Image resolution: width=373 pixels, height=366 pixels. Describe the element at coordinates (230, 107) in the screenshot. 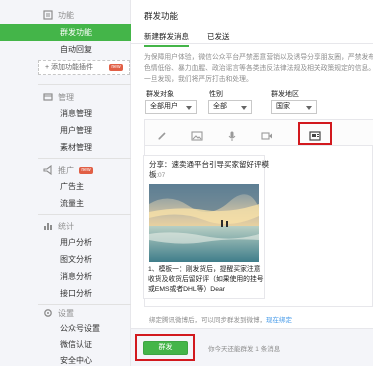

I see `gender-select: 全部` at that location.